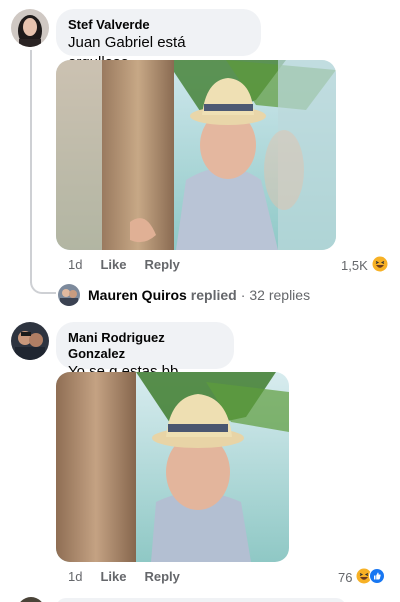 This screenshot has width=400, height=602. I want to click on reaction-summary: 1,5K, so click(364, 265).